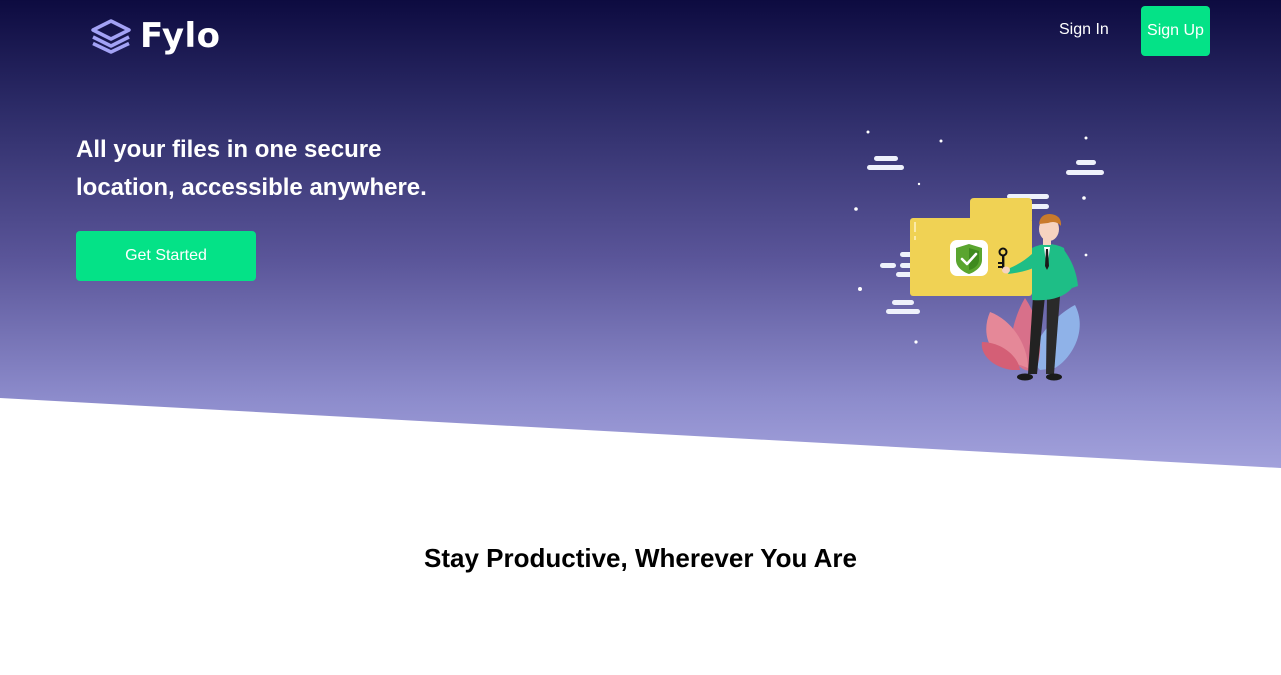 This screenshot has width=1281, height=675. What do you see at coordinates (980, 255) in the screenshot?
I see `person-unlocking-folder-illustration` at bounding box center [980, 255].